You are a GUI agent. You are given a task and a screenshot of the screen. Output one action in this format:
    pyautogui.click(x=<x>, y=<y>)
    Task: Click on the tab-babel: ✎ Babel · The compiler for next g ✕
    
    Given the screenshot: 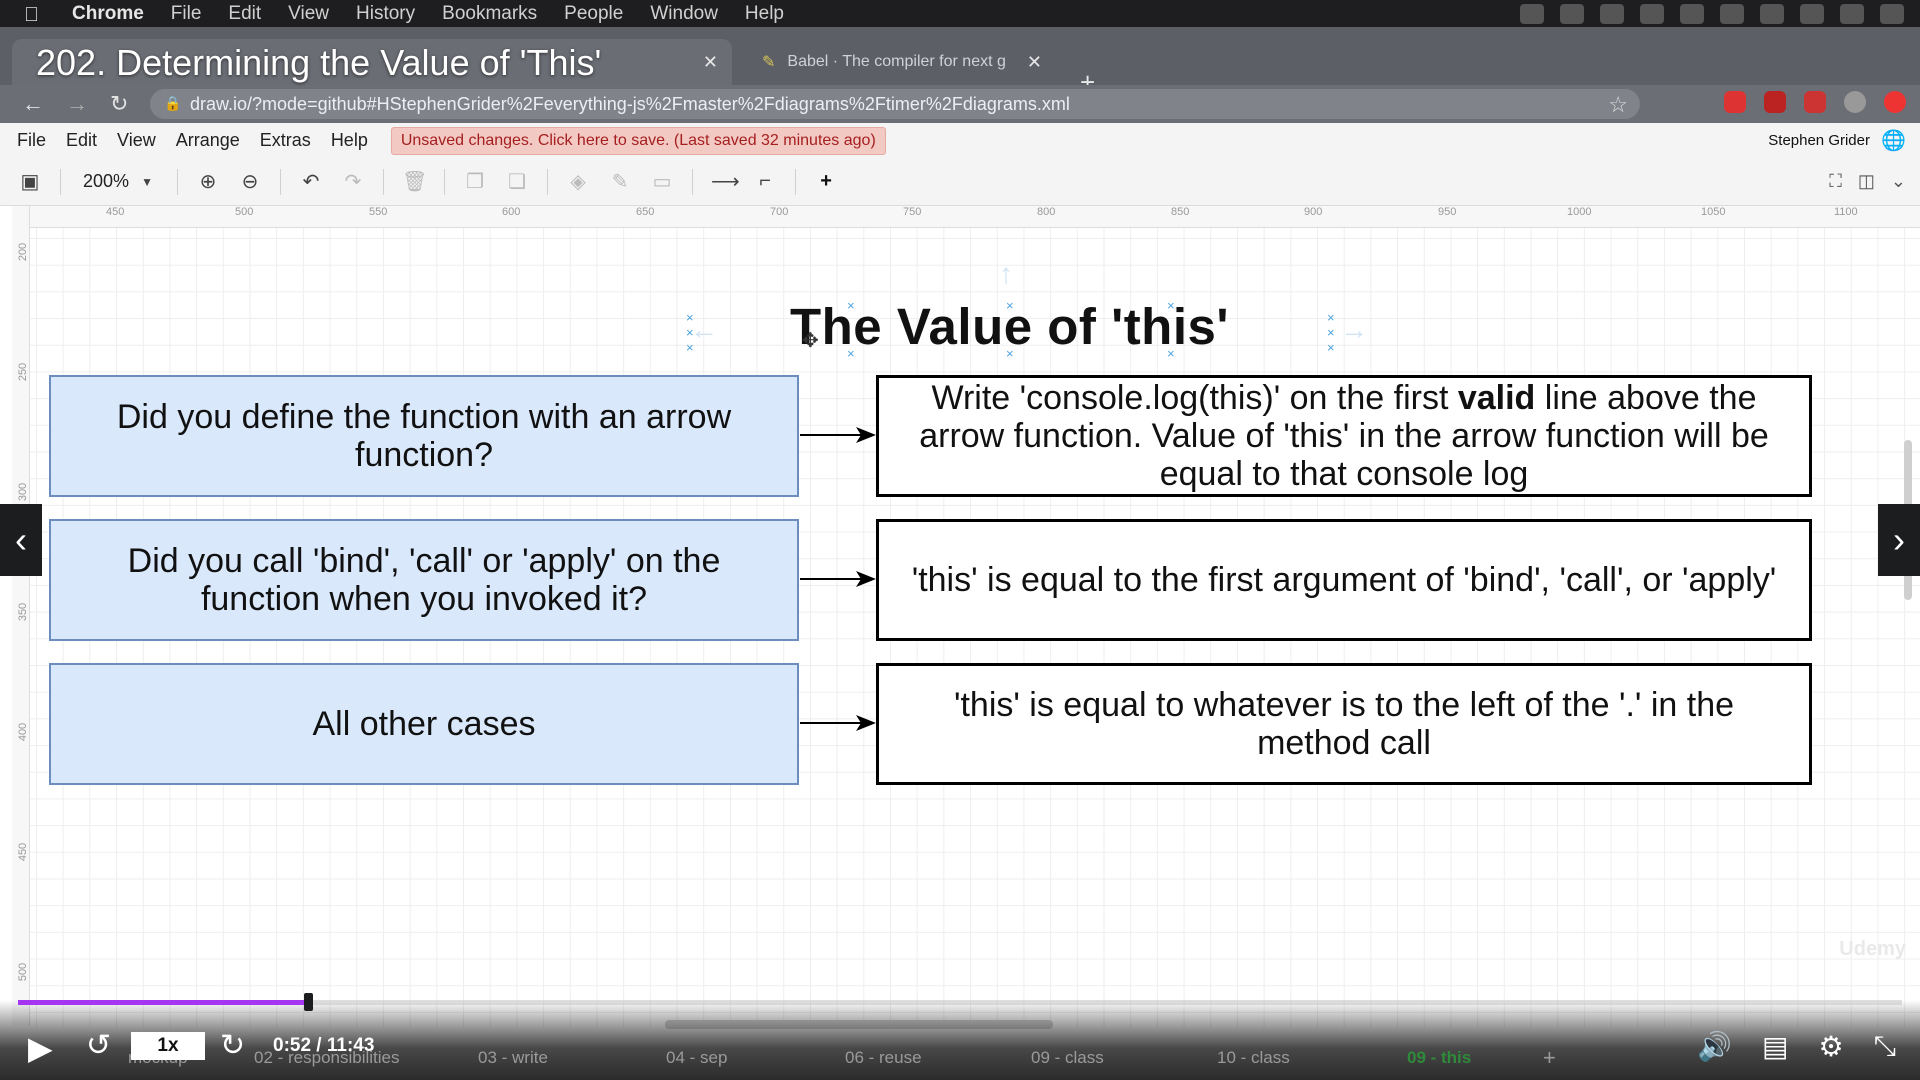 What is the action you would take?
    pyautogui.click(x=901, y=62)
    